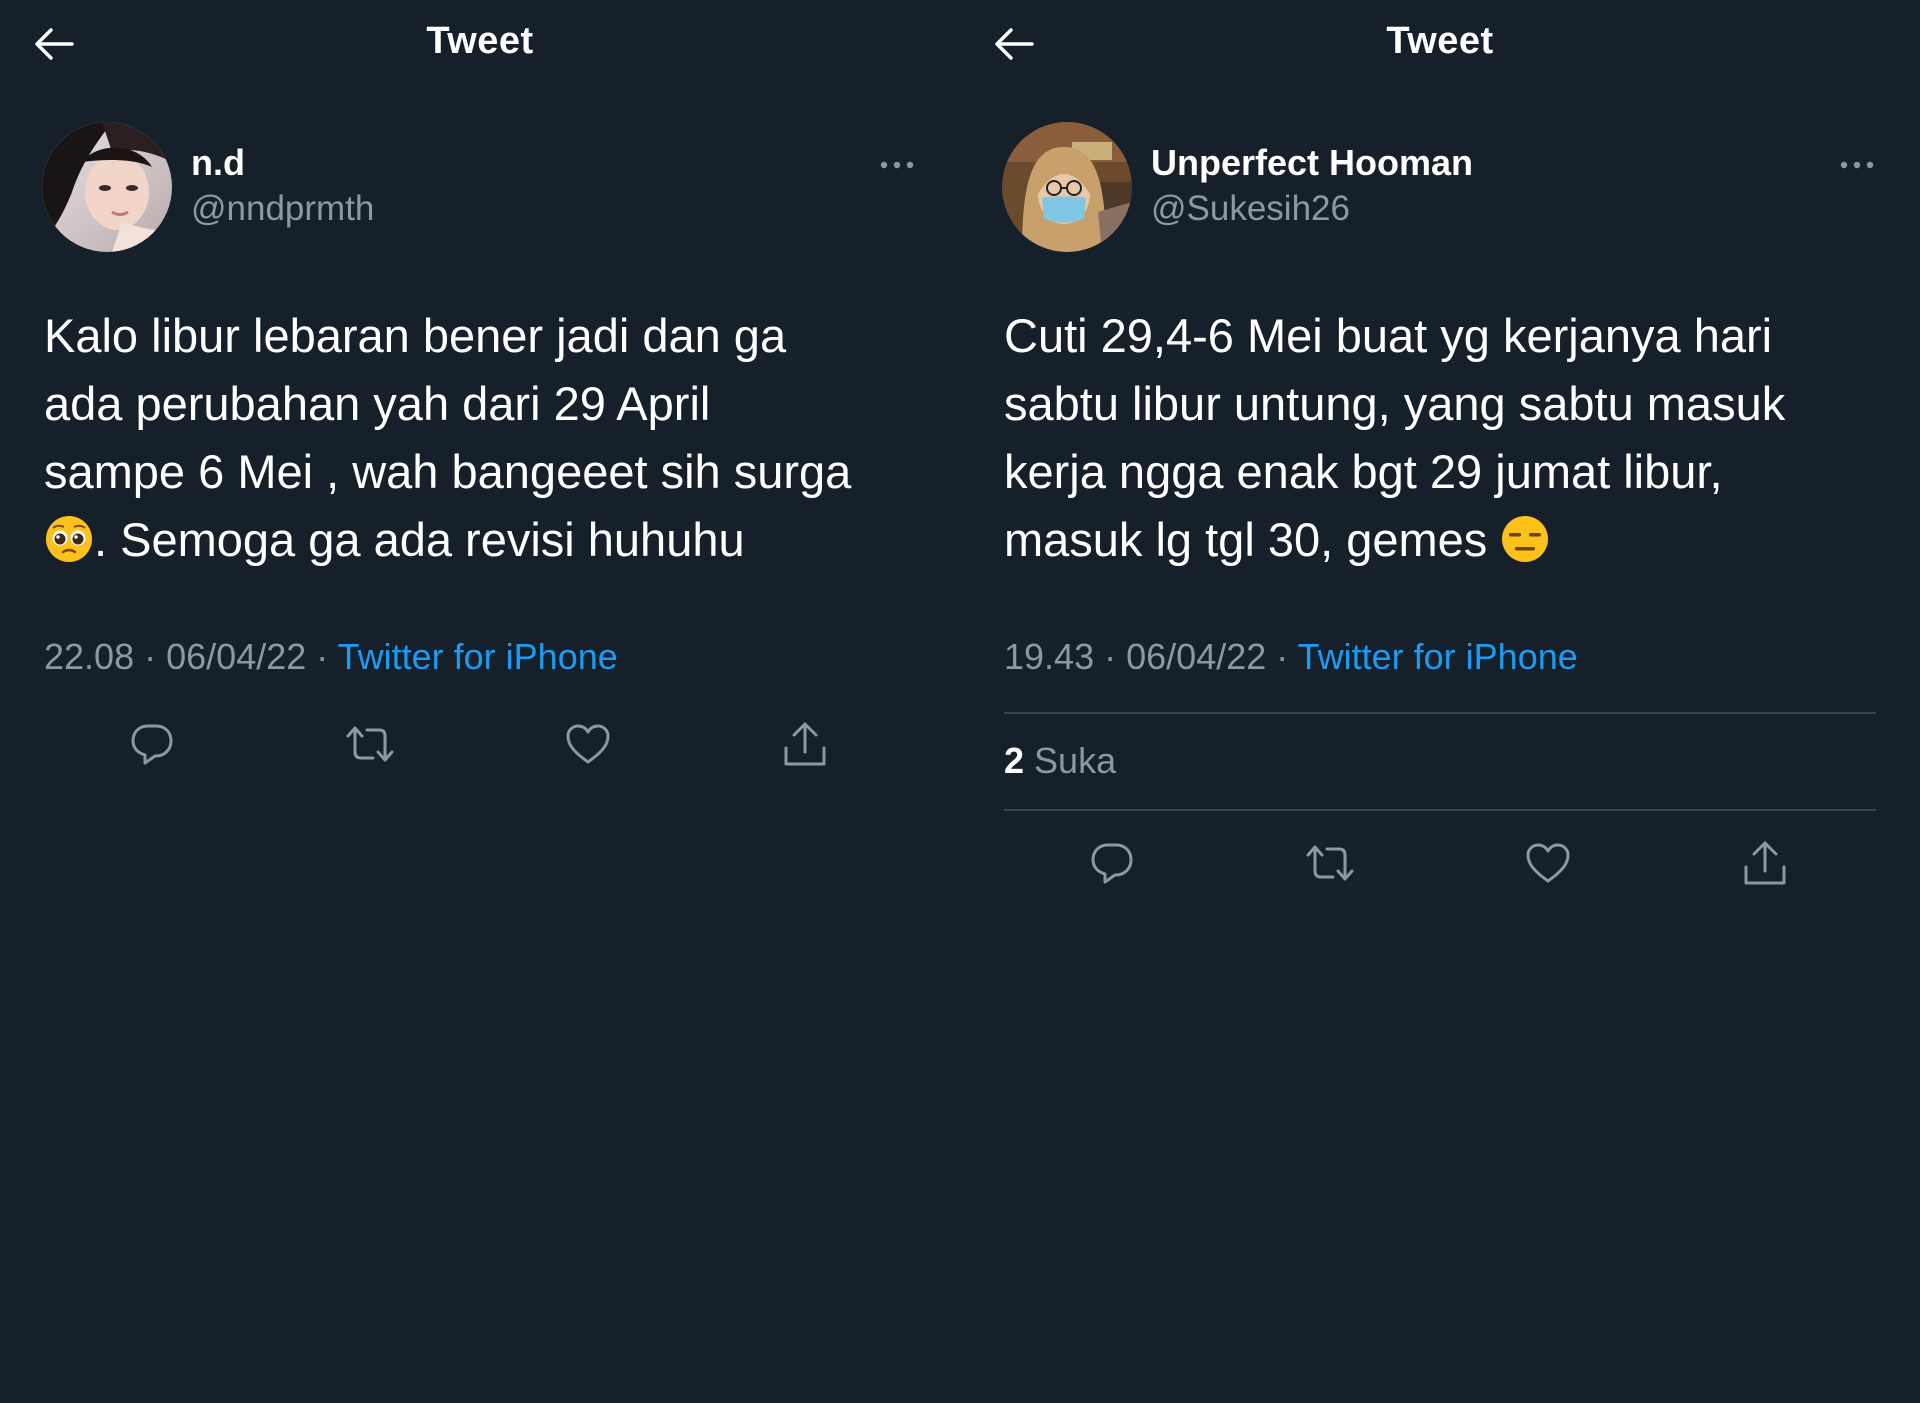 The image size is (1920, 1403). I want to click on likes-stat: 2 Suka, so click(1060, 761).